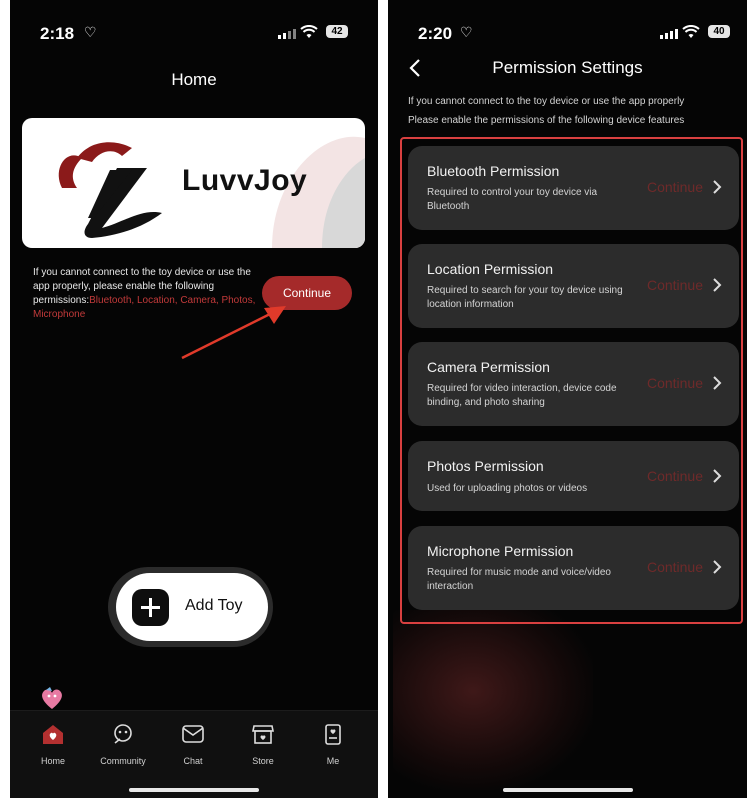 Image resolution: width=747 pixels, height=798 pixels. I want to click on store-icon, so click(263, 734).